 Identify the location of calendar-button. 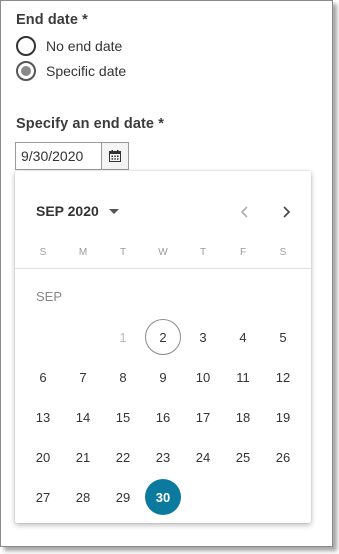
(115, 156).